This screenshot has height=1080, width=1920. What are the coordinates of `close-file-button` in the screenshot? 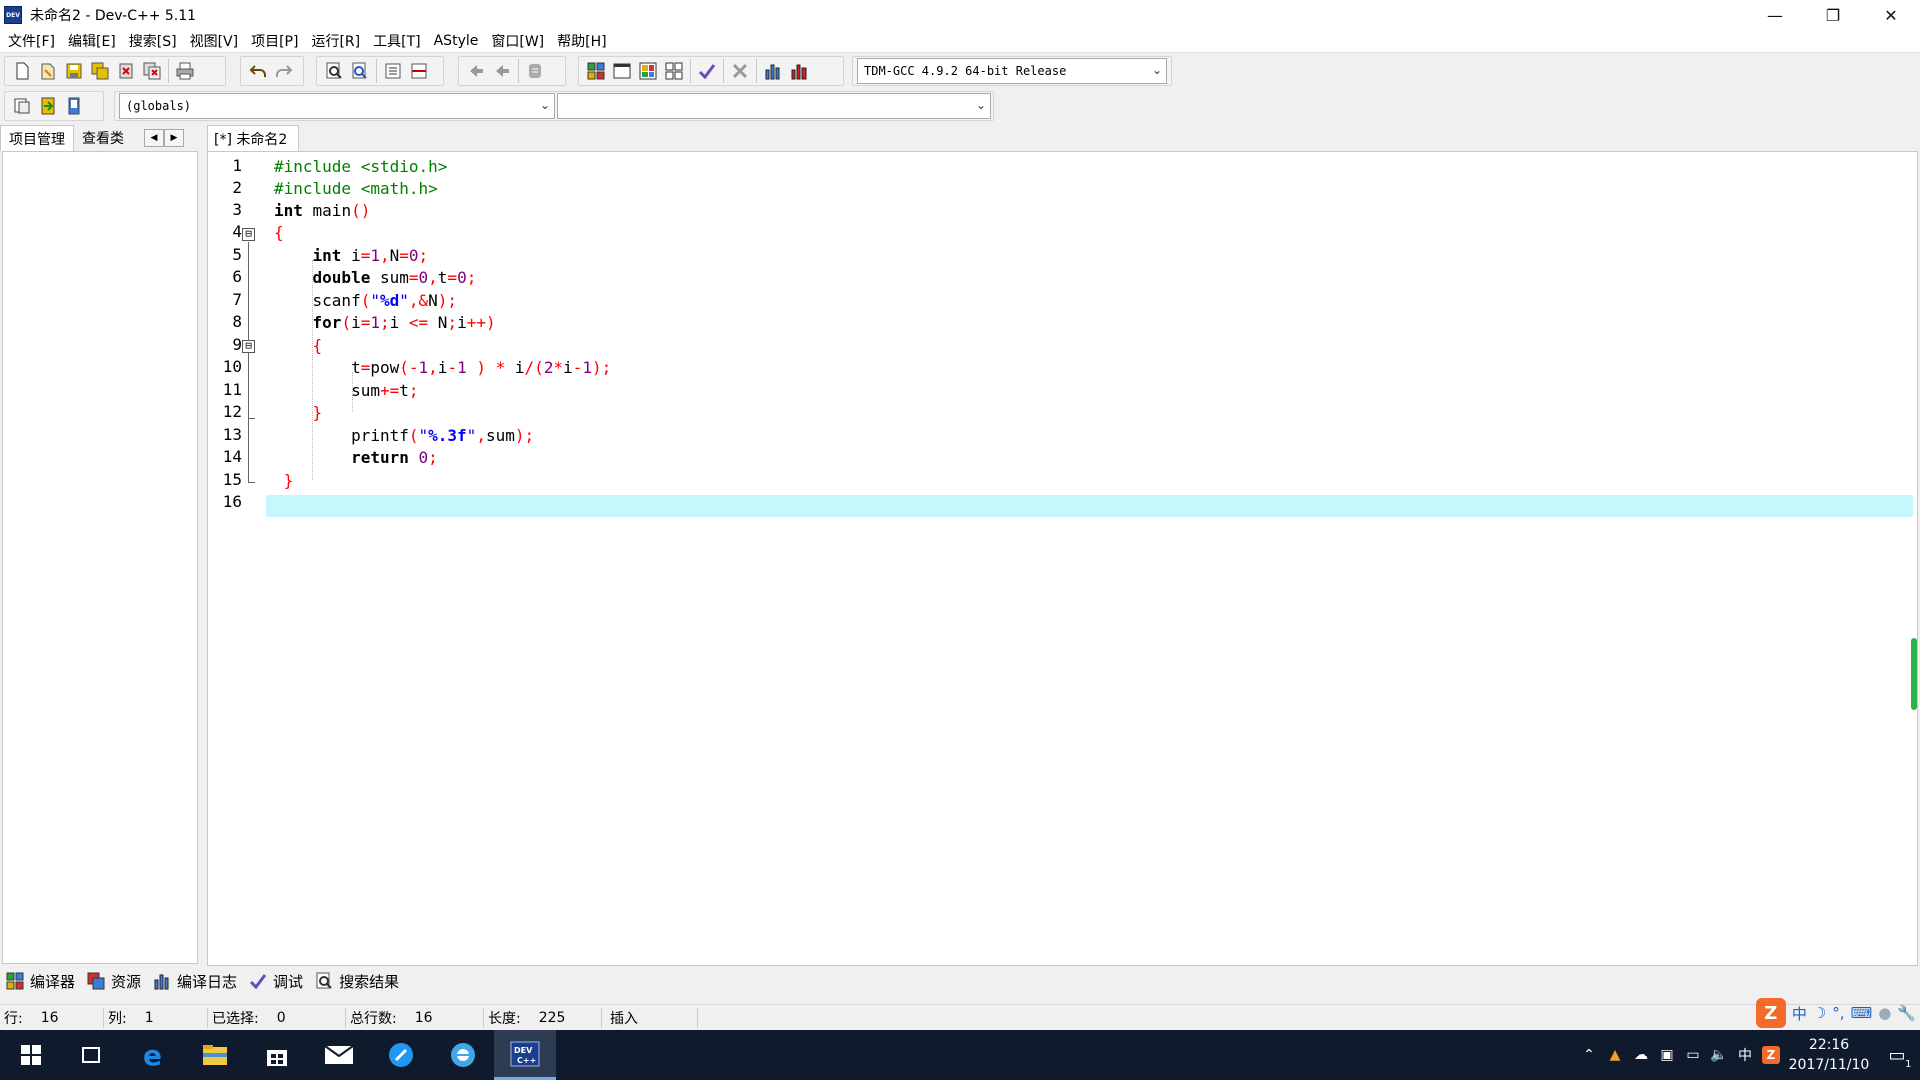 It's located at (126, 71).